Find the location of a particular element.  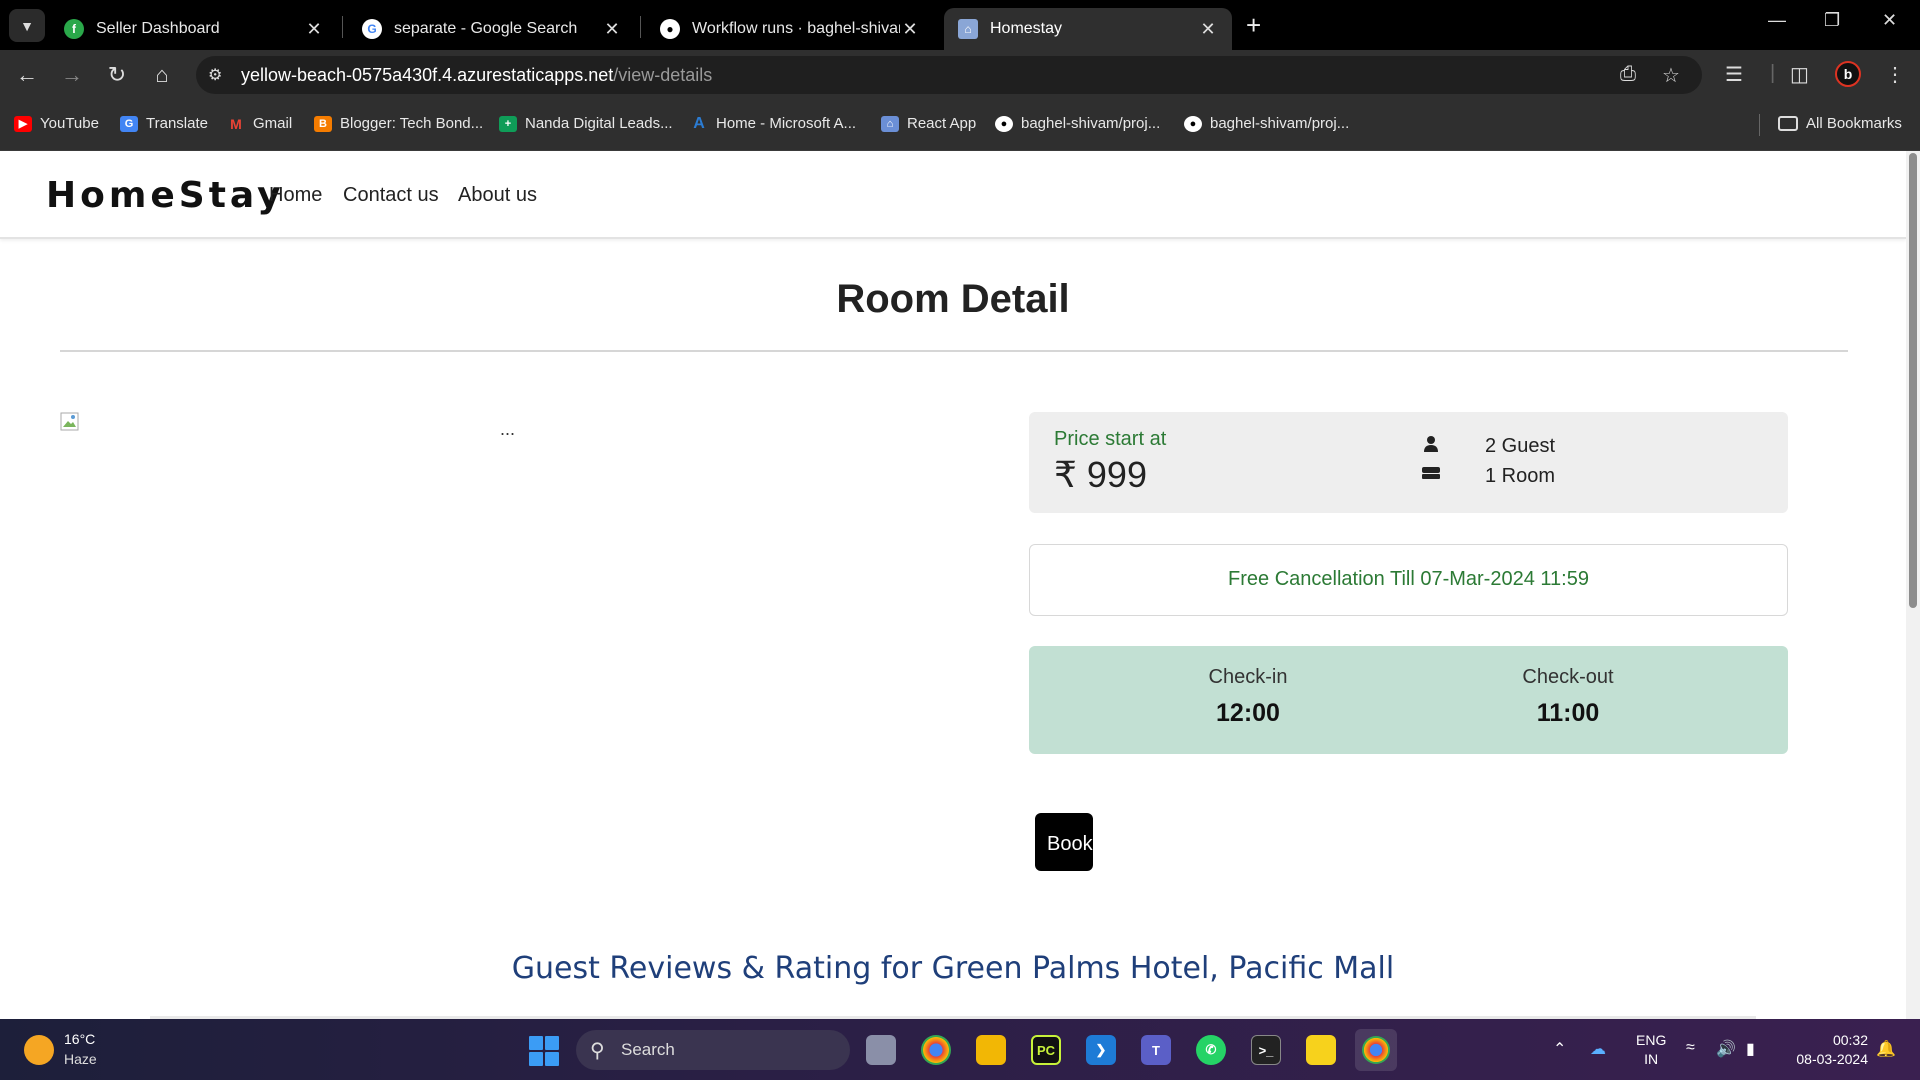

onedrive-icon: ☁ is located at coordinates (1598, 1049).